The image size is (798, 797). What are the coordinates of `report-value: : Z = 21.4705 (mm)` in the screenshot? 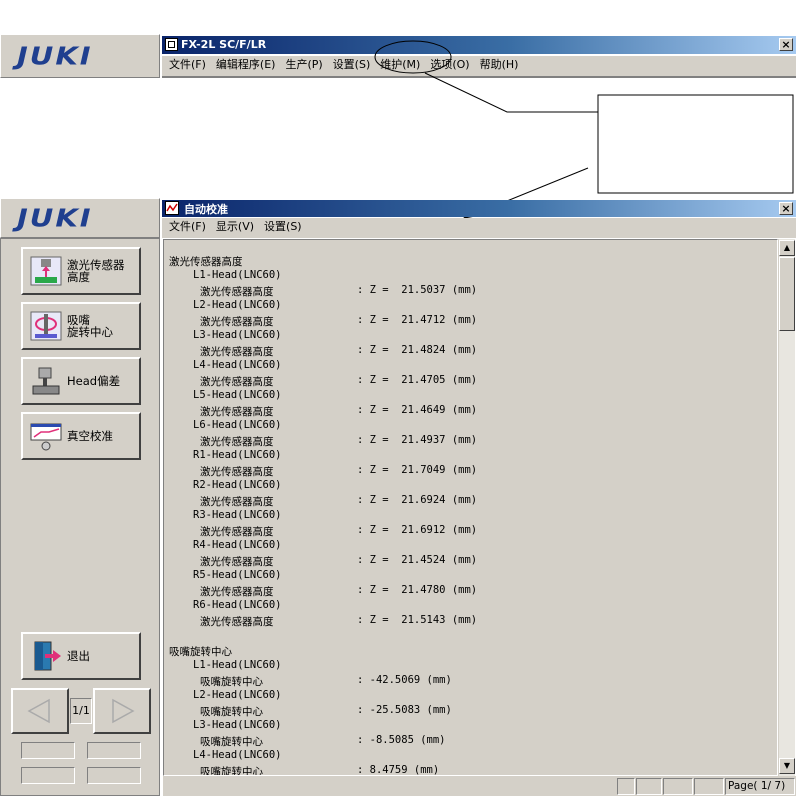 It's located at (417, 380).